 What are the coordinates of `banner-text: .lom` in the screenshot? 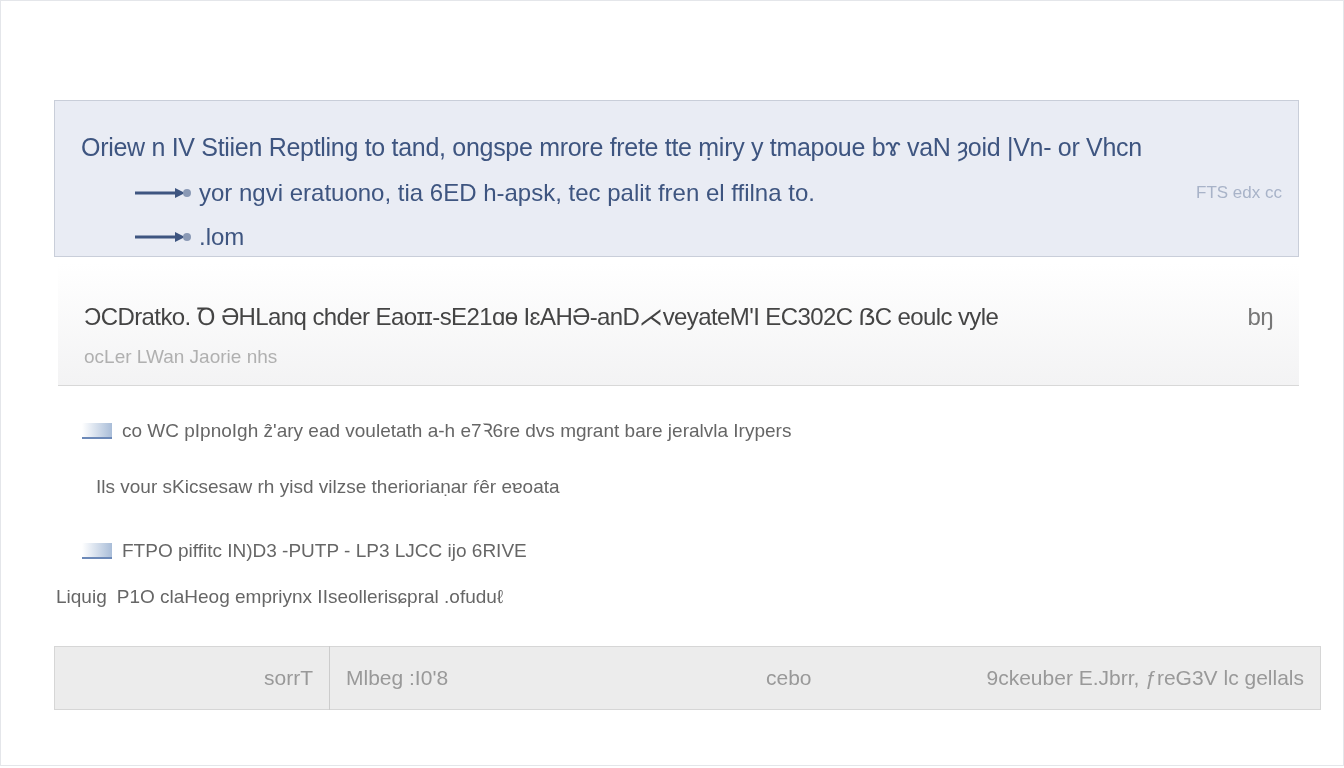 It's located at (222, 236).